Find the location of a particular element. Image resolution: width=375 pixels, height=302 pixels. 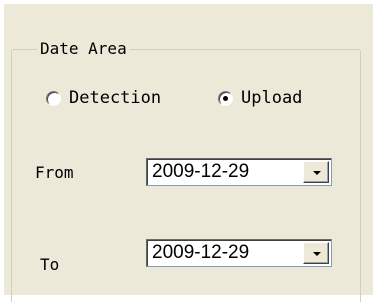

radio-dot-icon is located at coordinates (225, 98).